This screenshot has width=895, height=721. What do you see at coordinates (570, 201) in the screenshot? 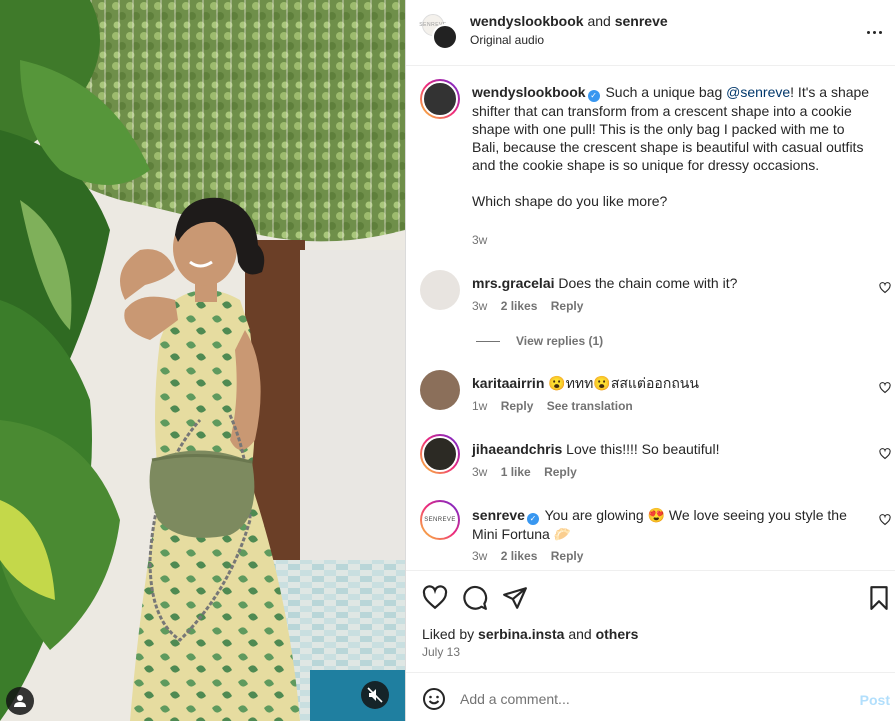
I see `caption-question: Which shape do you like more?` at bounding box center [570, 201].